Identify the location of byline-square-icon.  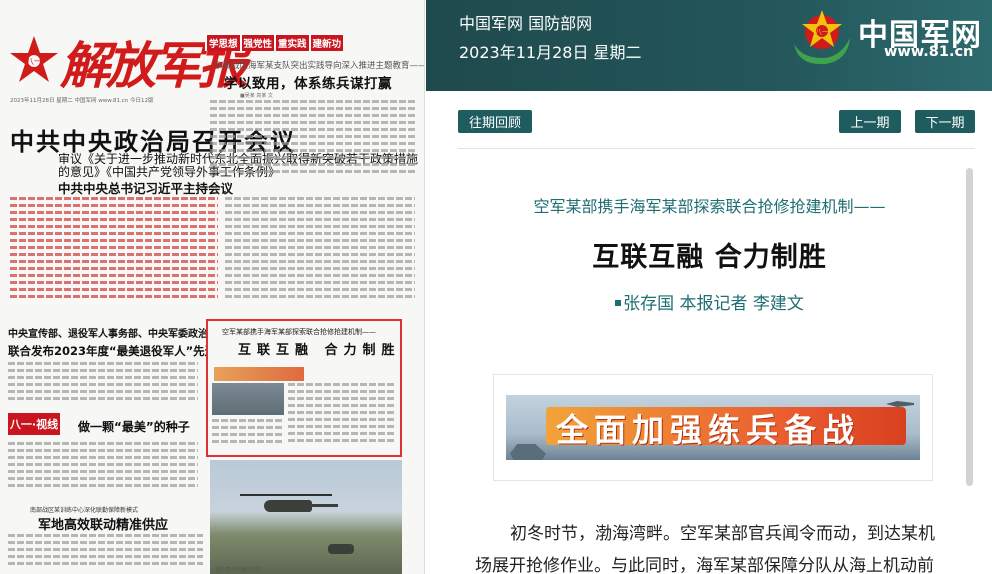
(618, 303).